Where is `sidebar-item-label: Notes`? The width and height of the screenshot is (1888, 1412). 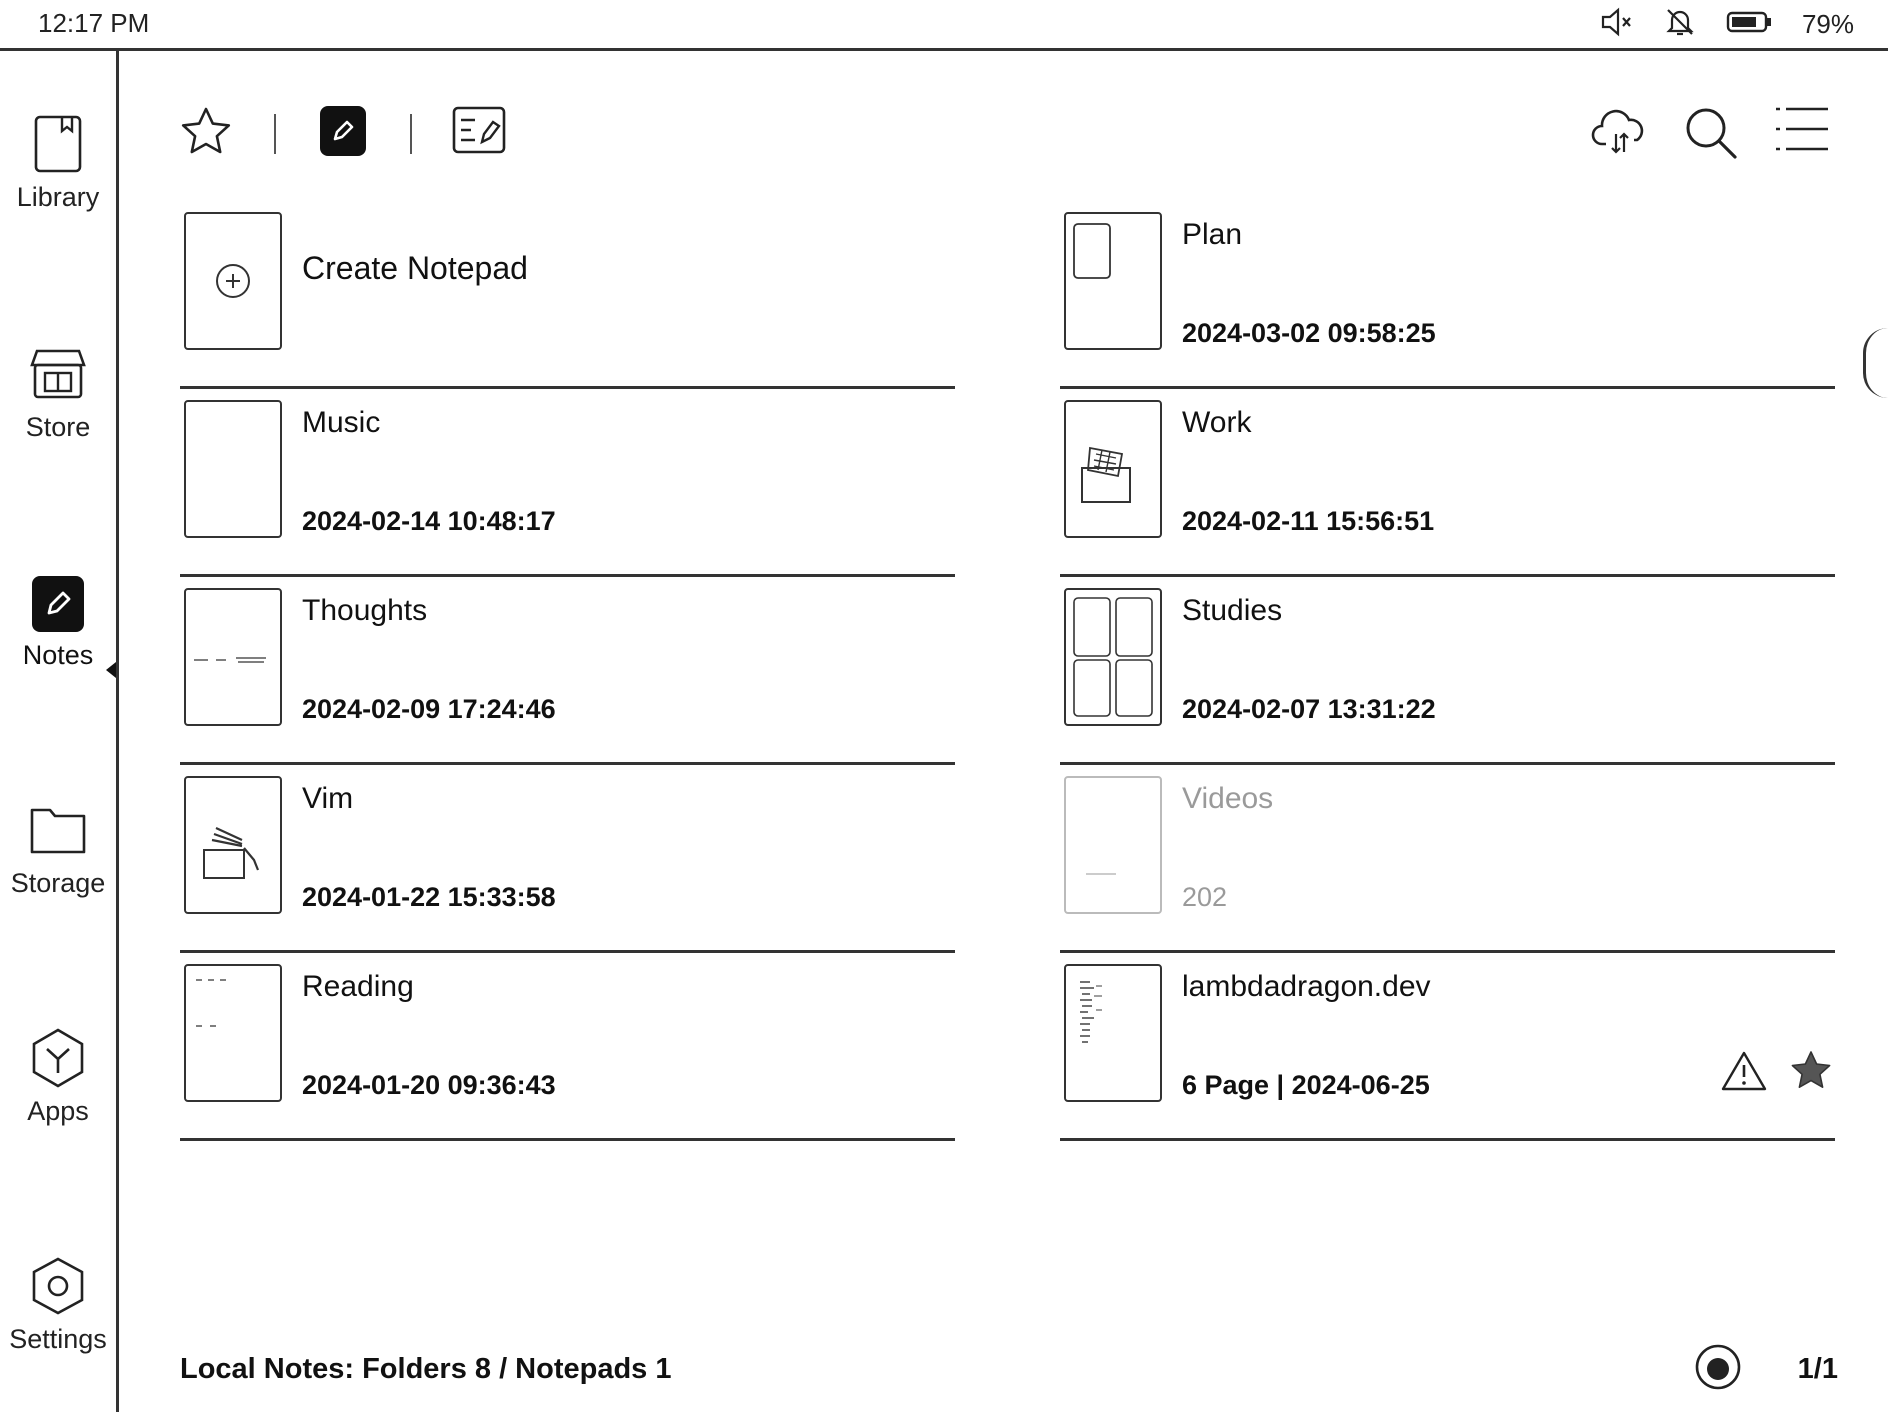 sidebar-item-label: Notes is located at coordinates (58, 655).